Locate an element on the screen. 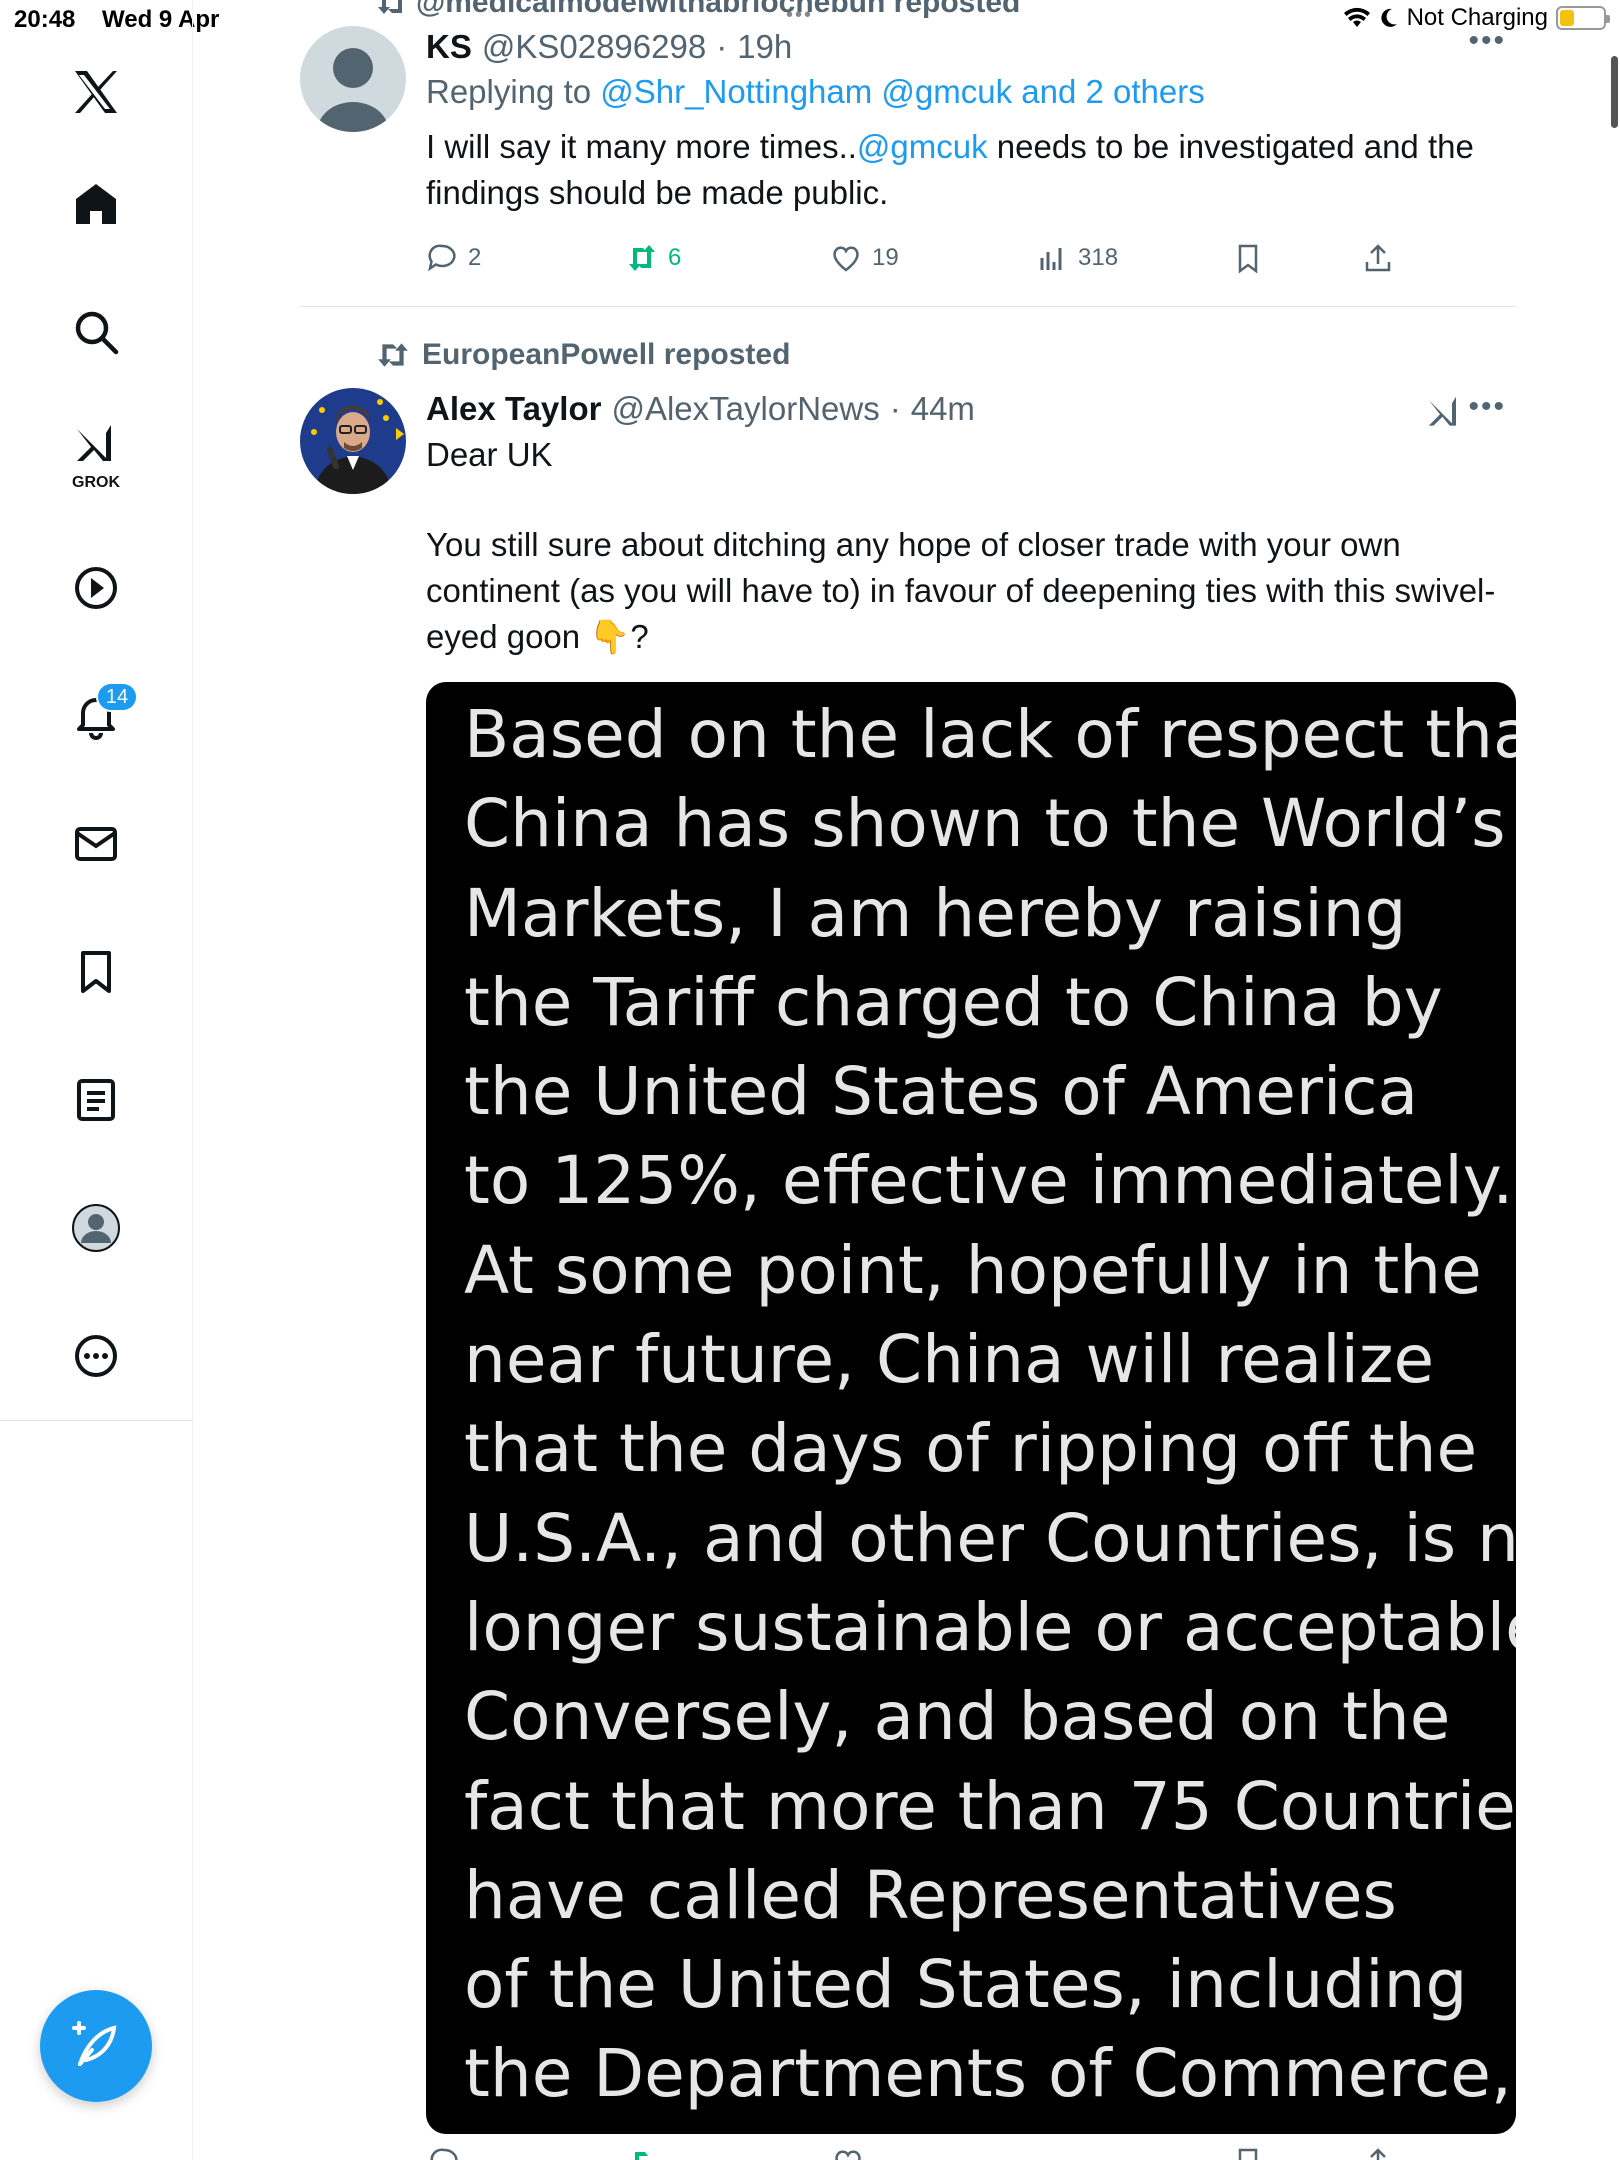 This screenshot has height=2160, width=1620. tweet-header: Alex Taylor @AlexTaylorNews · 44m is located at coordinates (971, 409).